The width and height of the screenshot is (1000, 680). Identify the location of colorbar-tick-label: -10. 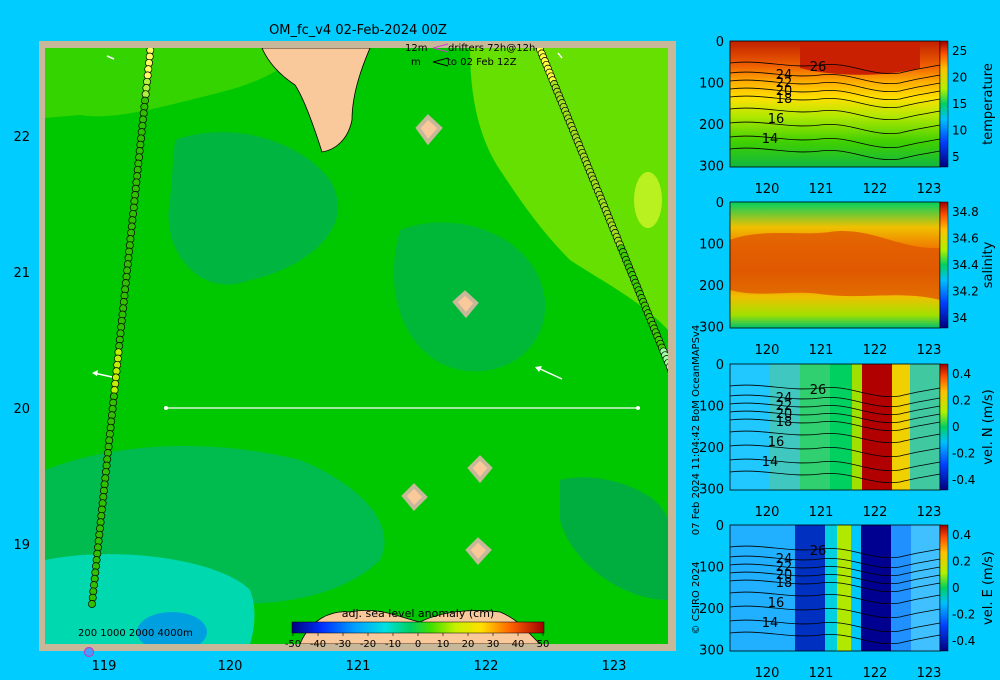
(393, 644).